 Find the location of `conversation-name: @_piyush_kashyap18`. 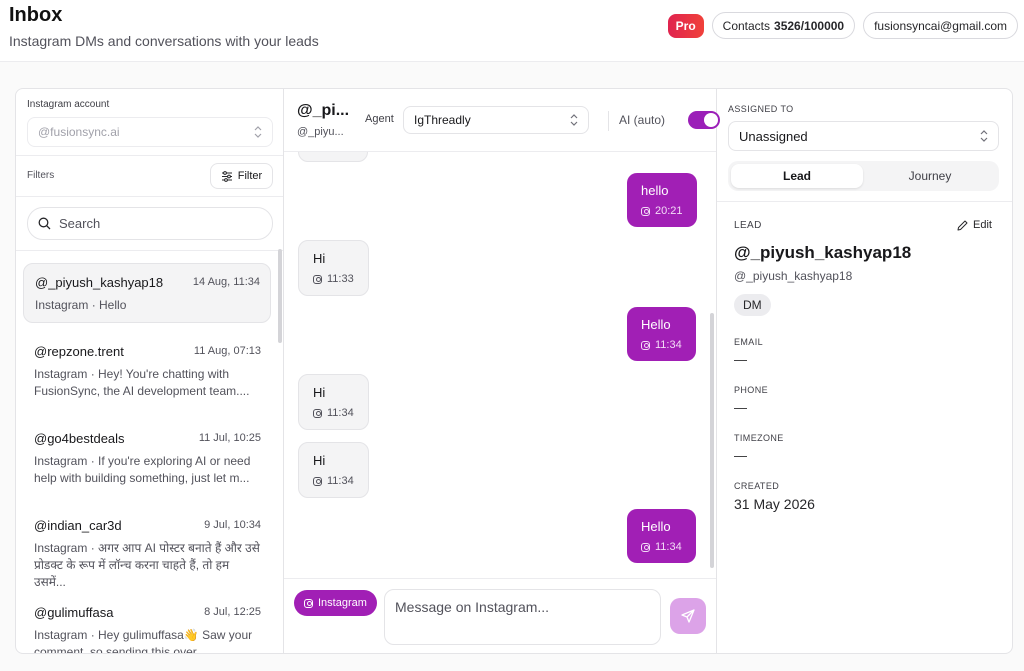

conversation-name: @_piyush_kashyap18 is located at coordinates (99, 282).